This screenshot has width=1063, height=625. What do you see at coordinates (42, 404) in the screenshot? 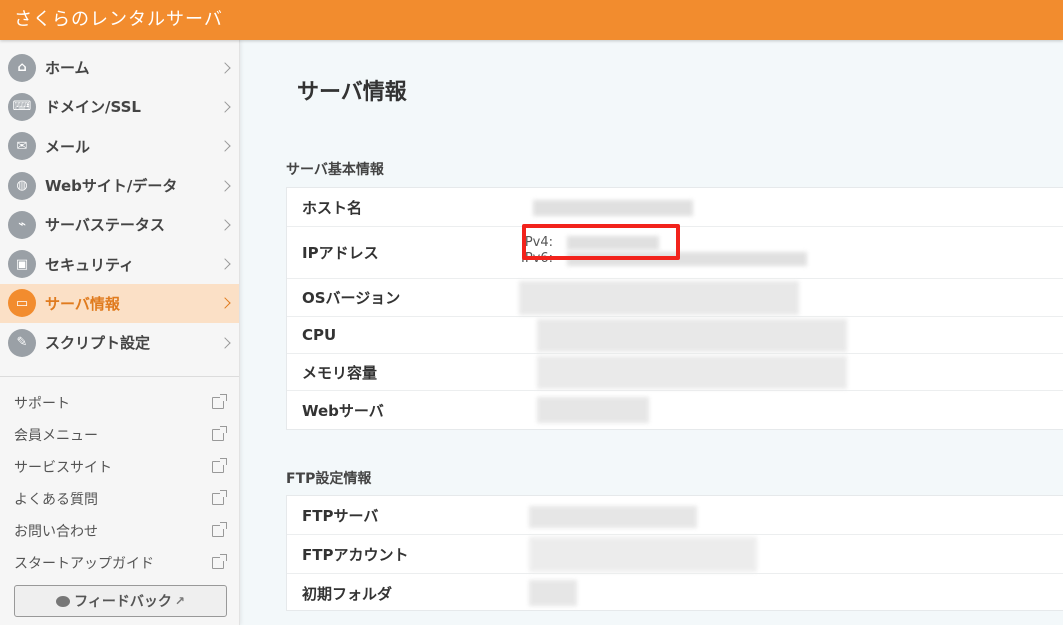
I see `link-label: サポート` at bounding box center [42, 404].